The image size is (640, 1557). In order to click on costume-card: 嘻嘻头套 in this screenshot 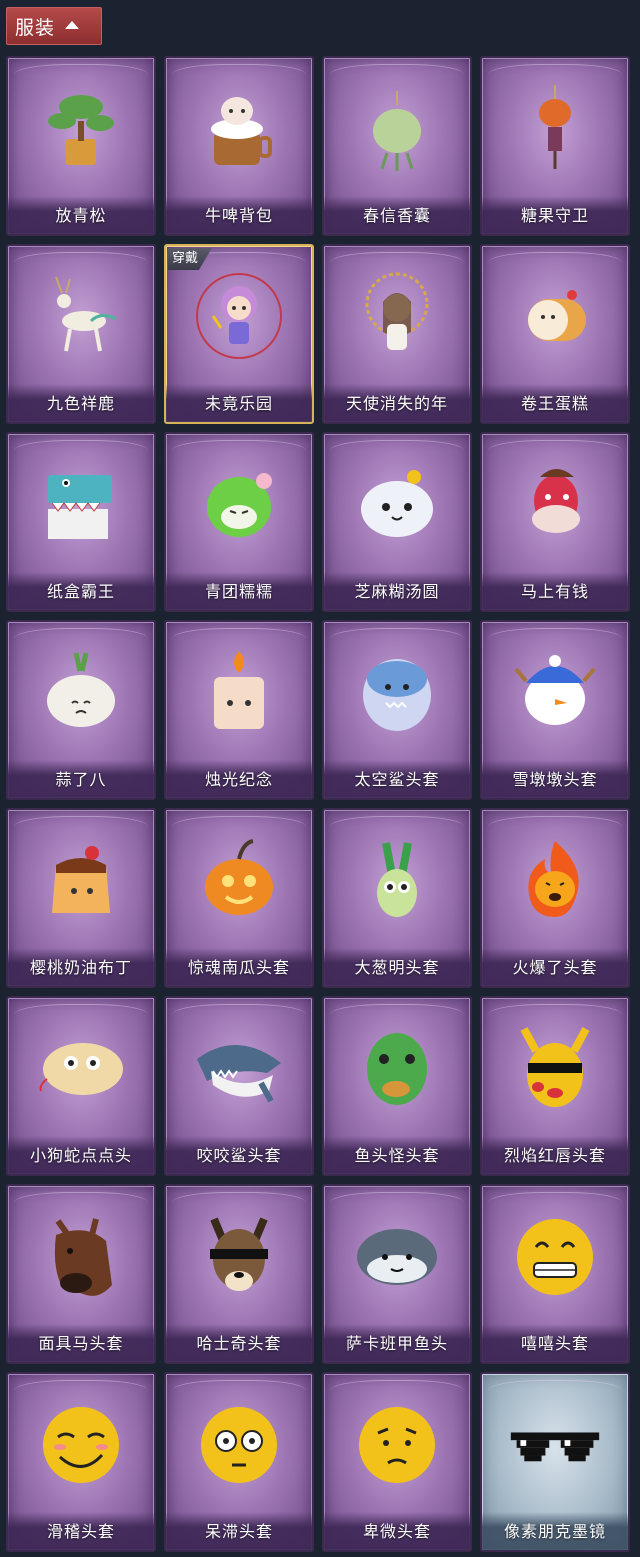, I will do `click(555, 1274)`.